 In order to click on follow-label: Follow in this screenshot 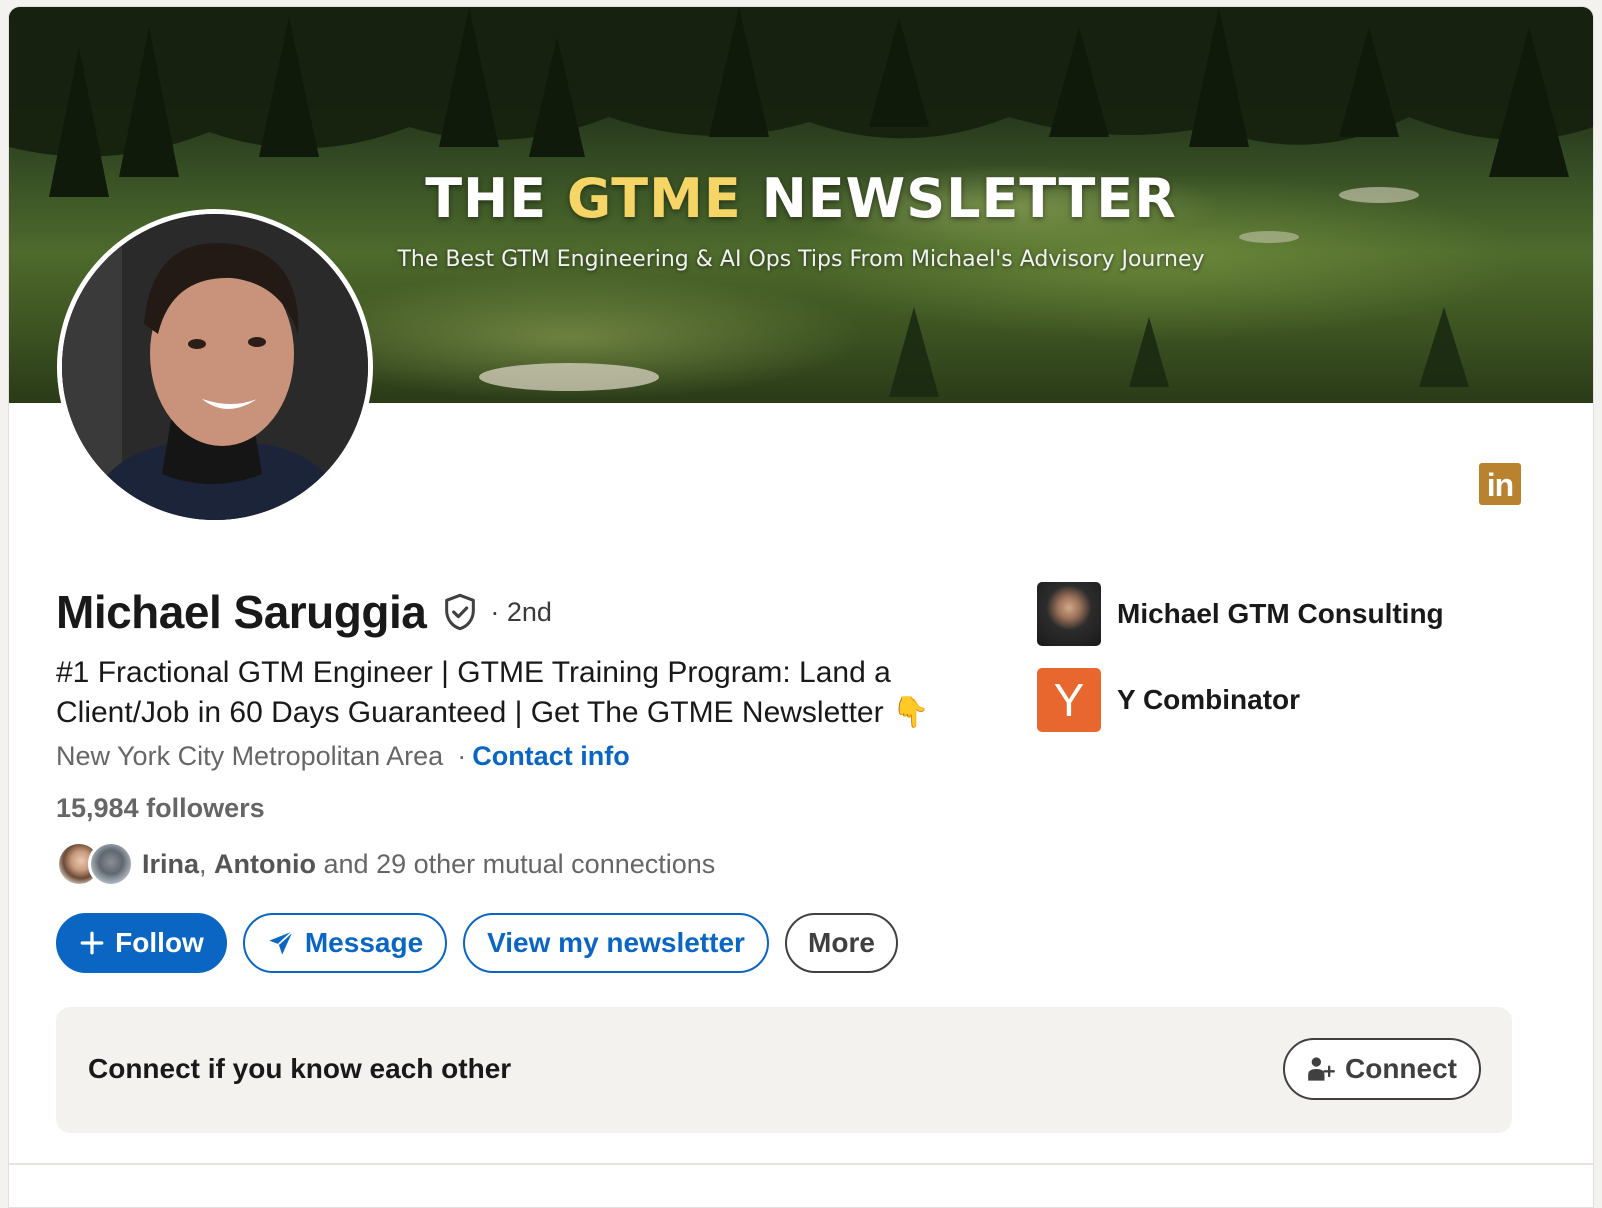, I will do `click(159, 942)`.